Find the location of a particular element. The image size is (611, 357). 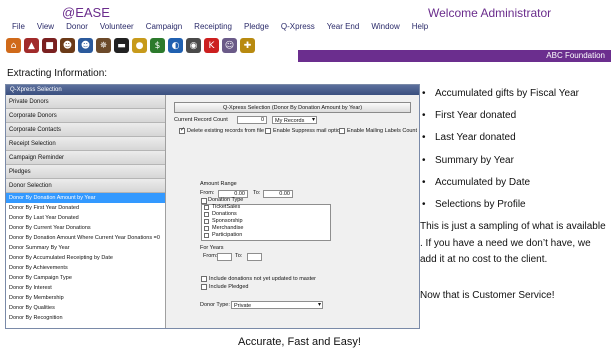

list-item: Donor By Recognition is located at coordinates (85, 318).